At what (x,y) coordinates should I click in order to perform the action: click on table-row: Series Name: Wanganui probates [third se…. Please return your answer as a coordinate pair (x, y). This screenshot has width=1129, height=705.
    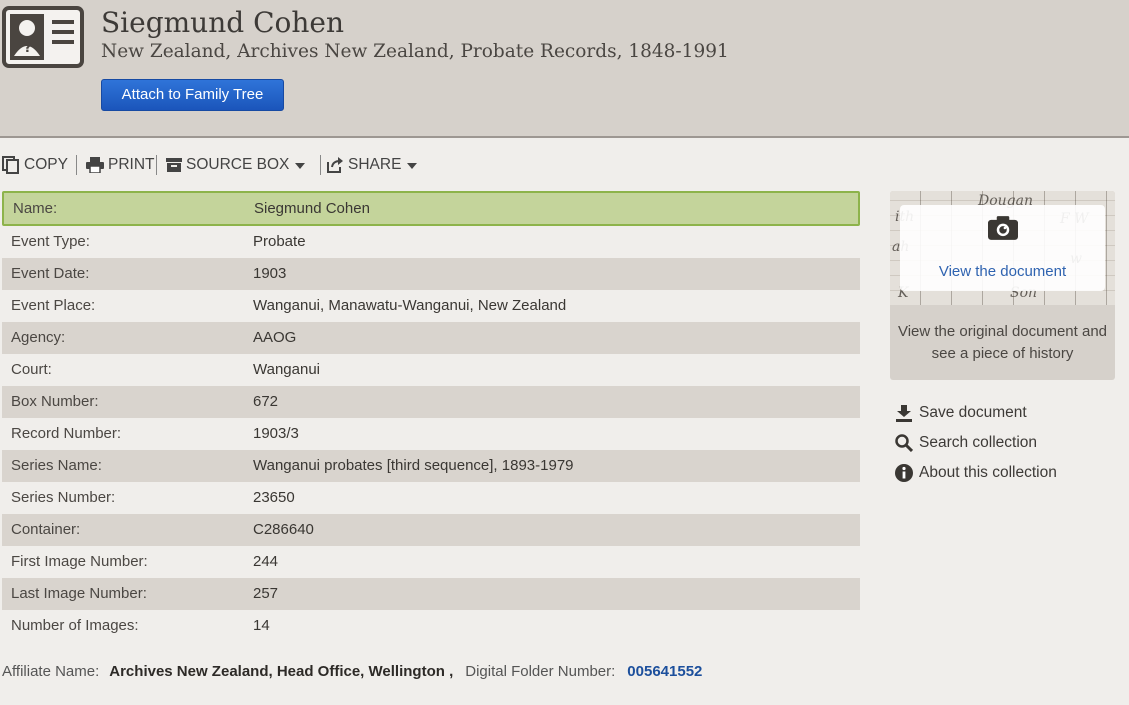
    Looking at the image, I should click on (431, 466).